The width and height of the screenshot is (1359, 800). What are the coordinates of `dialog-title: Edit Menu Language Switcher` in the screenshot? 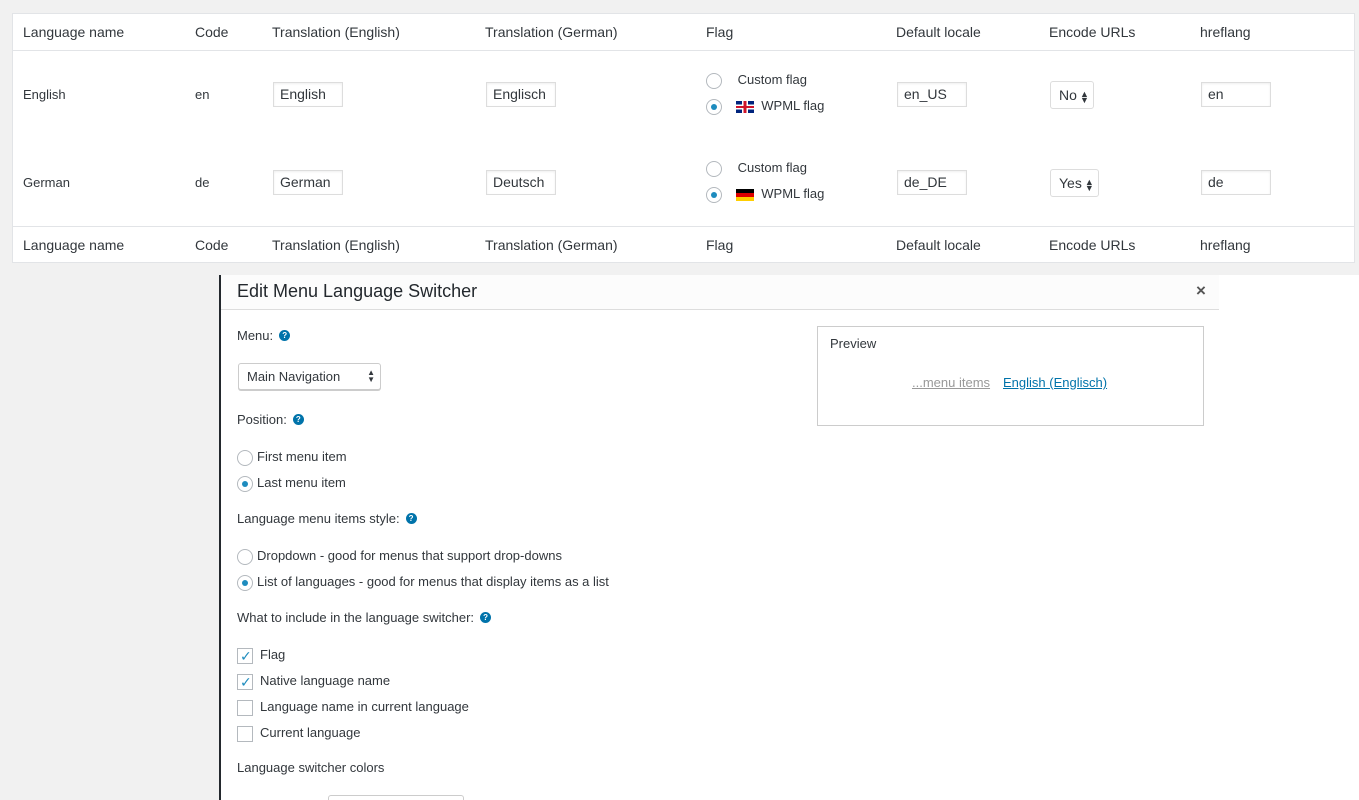 It's located at (357, 291).